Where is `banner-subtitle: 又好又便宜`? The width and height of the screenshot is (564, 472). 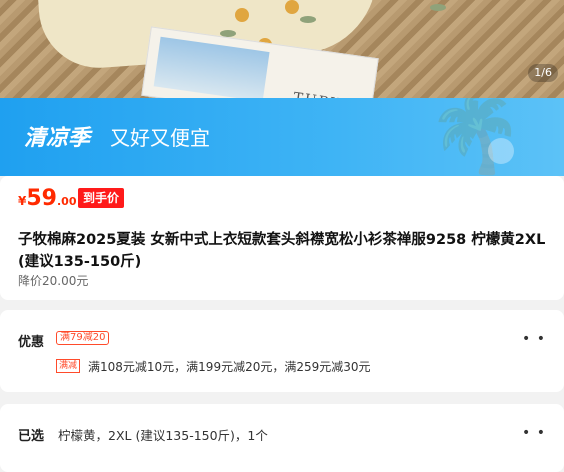
banner-subtitle: 又好又便宜 is located at coordinates (160, 138).